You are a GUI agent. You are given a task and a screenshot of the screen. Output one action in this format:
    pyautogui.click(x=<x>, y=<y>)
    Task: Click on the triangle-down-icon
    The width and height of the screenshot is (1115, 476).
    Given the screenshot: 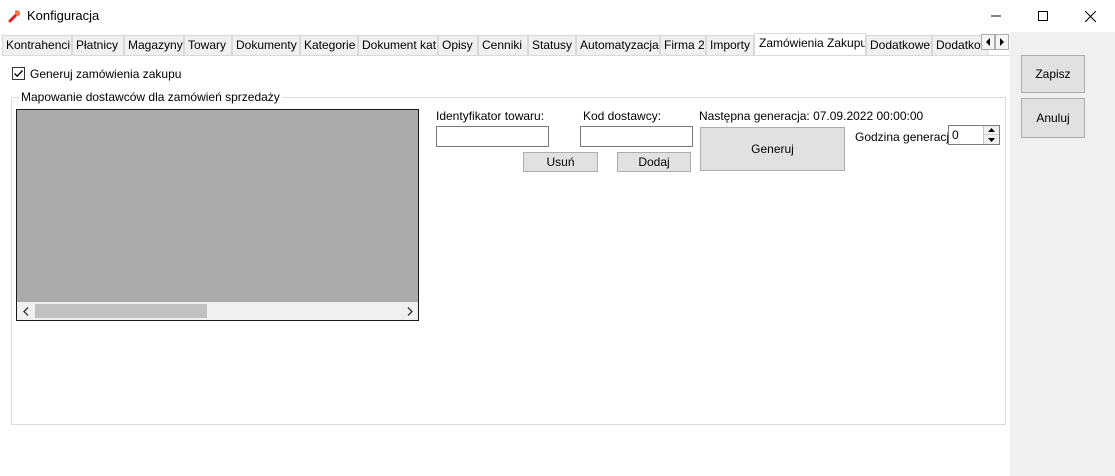 What is the action you would take?
    pyautogui.click(x=991, y=139)
    